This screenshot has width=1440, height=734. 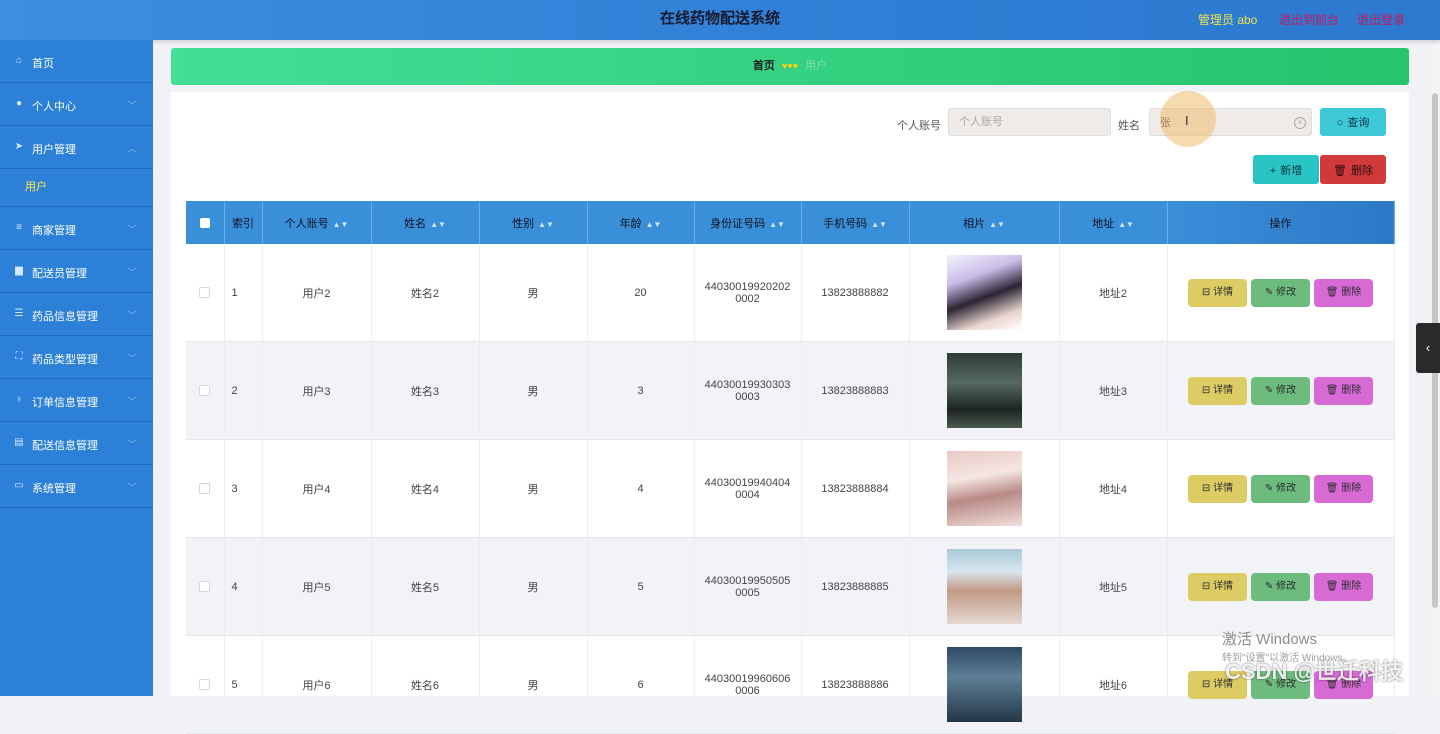 What do you see at coordinates (243, 293) in the screenshot?
I see `index-cell: 1` at bounding box center [243, 293].